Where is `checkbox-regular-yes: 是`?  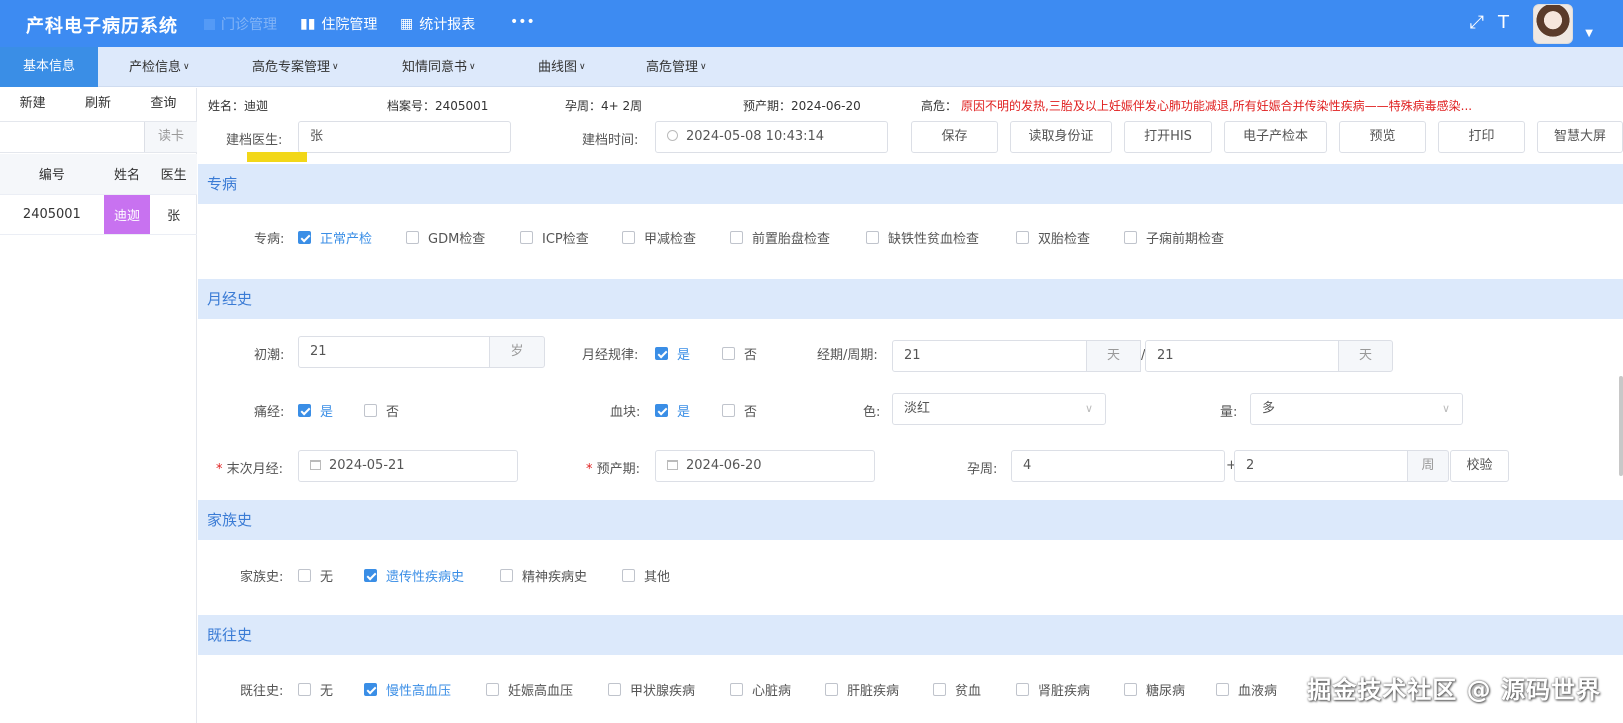
checkbox-regular-yes: 是 is located at coordinates (672, 353).